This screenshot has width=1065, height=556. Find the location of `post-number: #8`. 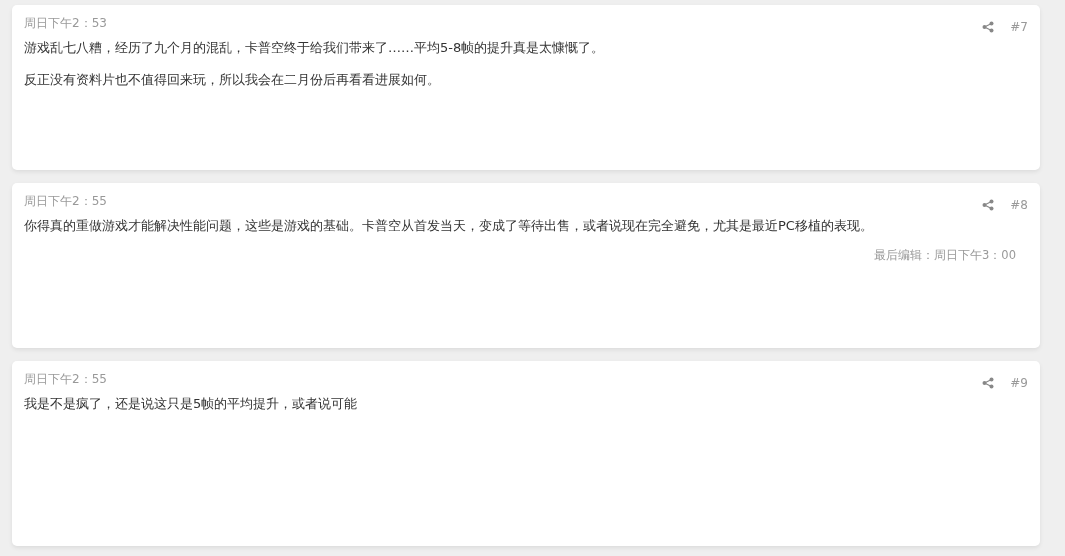

post-number: #8 is located at coordinates (1019, 205).